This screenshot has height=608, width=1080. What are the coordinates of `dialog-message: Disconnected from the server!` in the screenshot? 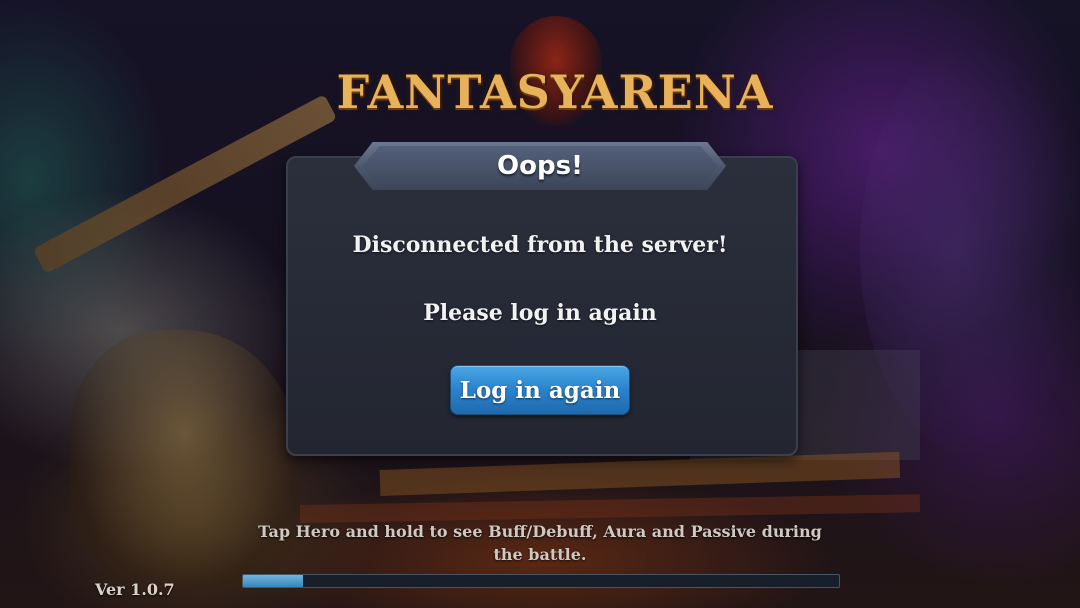 It's located at (540, 245).